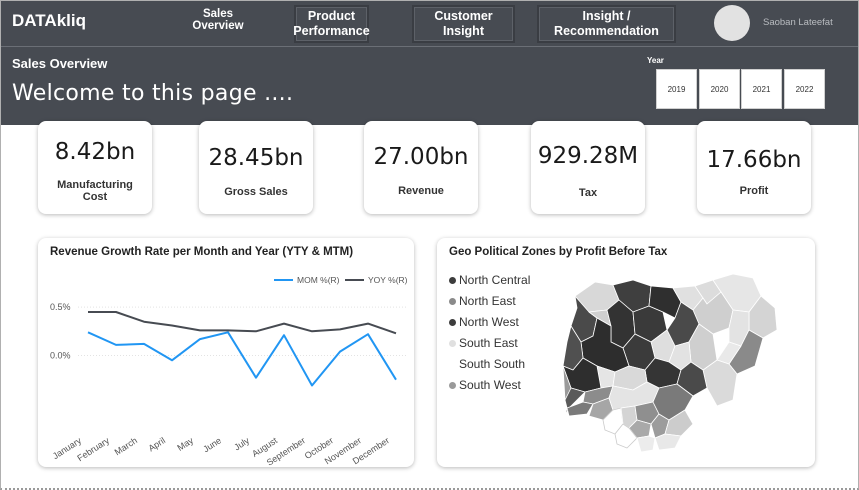  Describe the element at coordinates (732, 23) in the screenshot. I see `user-avatar` at that location.